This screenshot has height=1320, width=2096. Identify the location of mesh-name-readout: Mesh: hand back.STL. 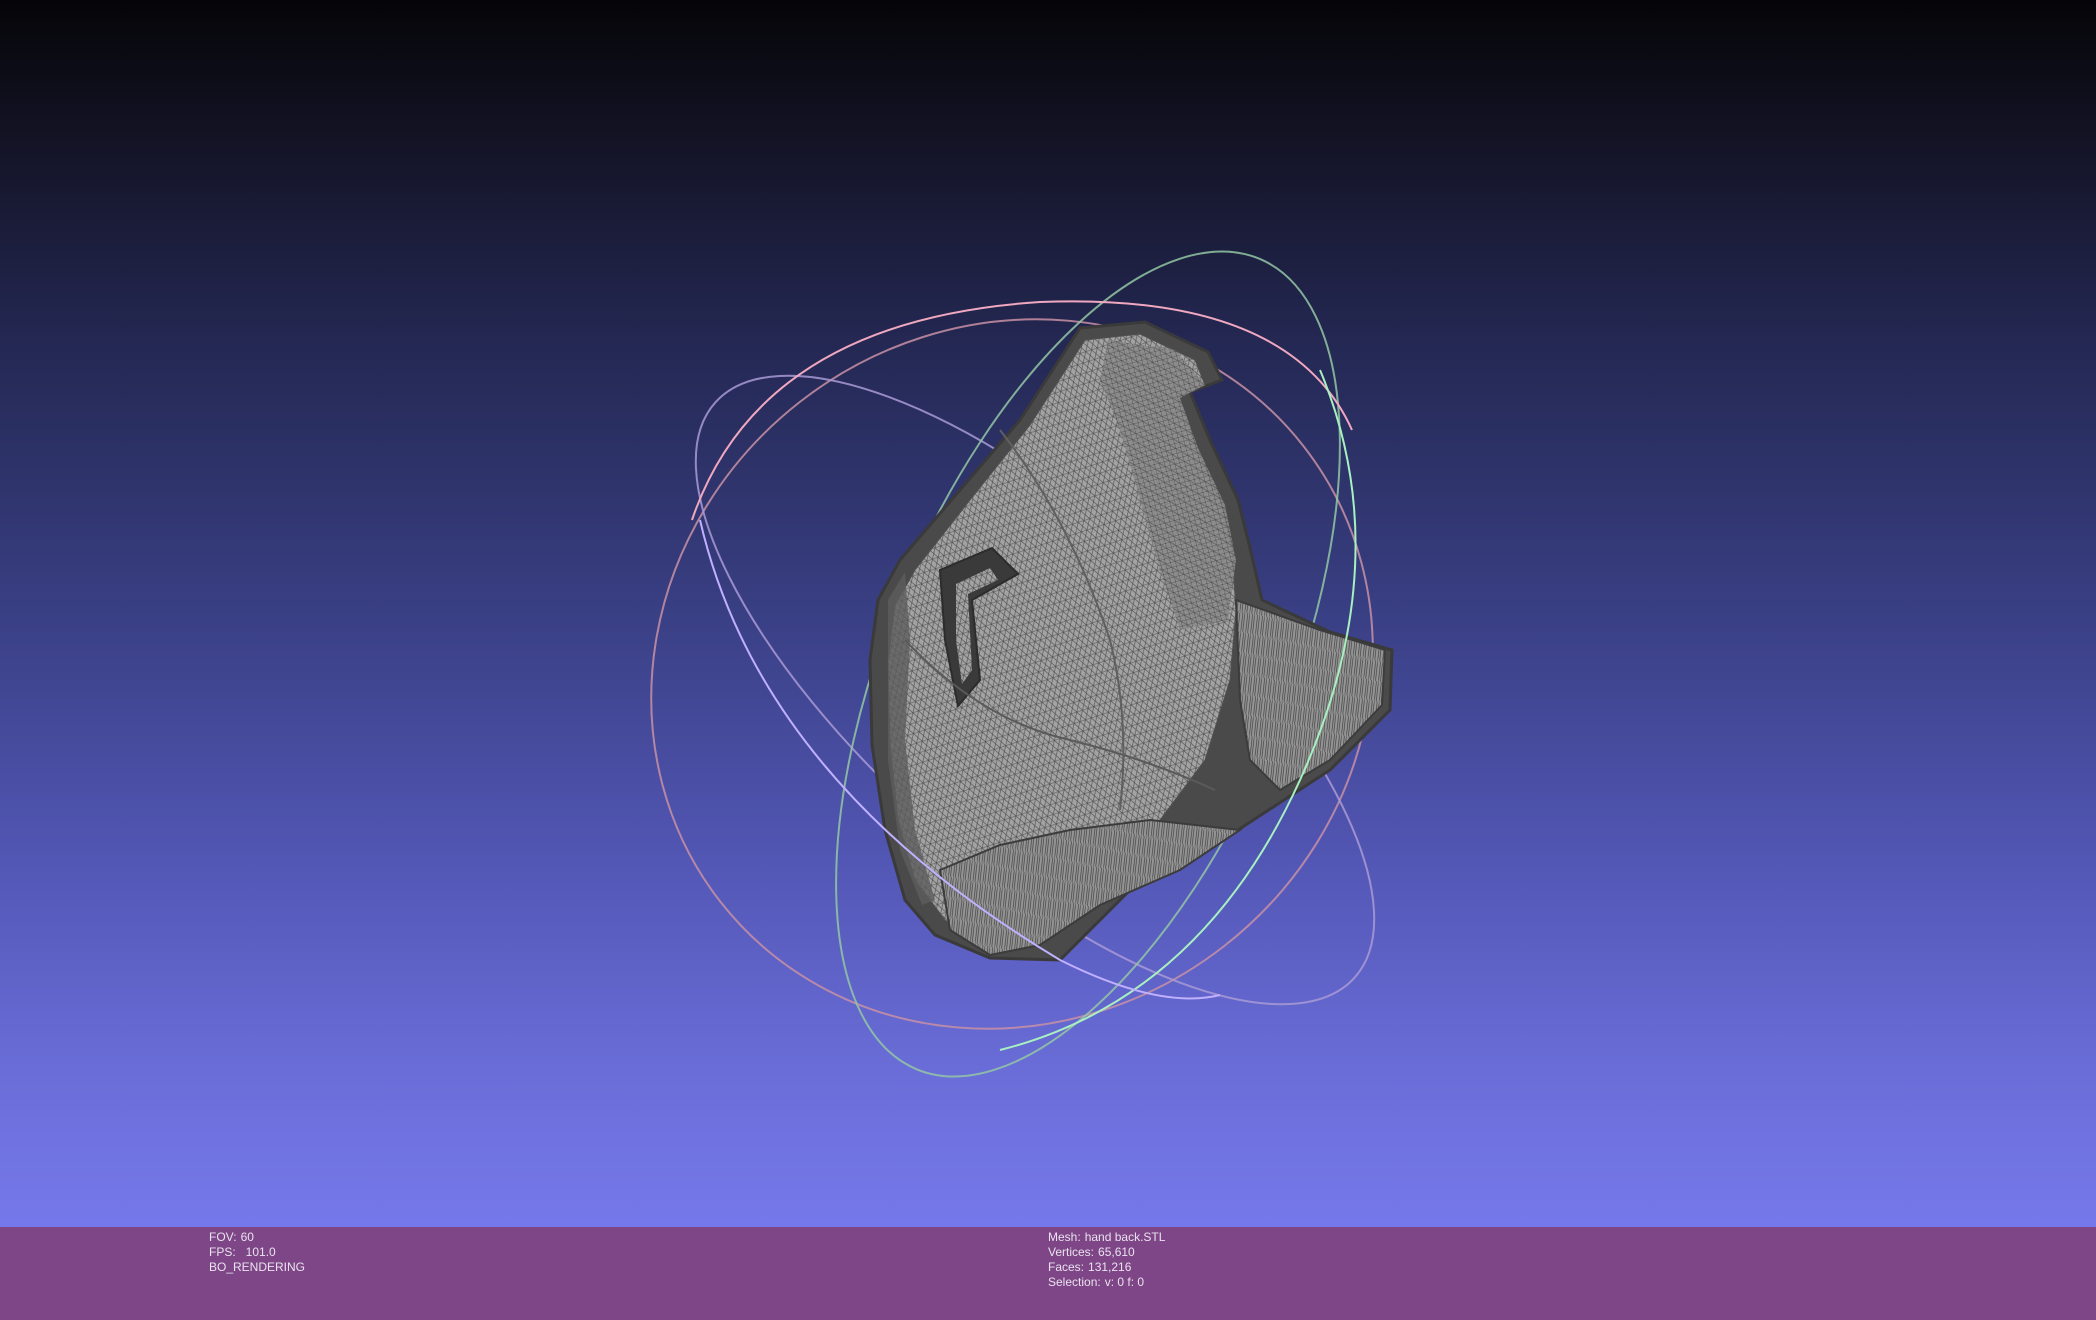
(1106, 1237).